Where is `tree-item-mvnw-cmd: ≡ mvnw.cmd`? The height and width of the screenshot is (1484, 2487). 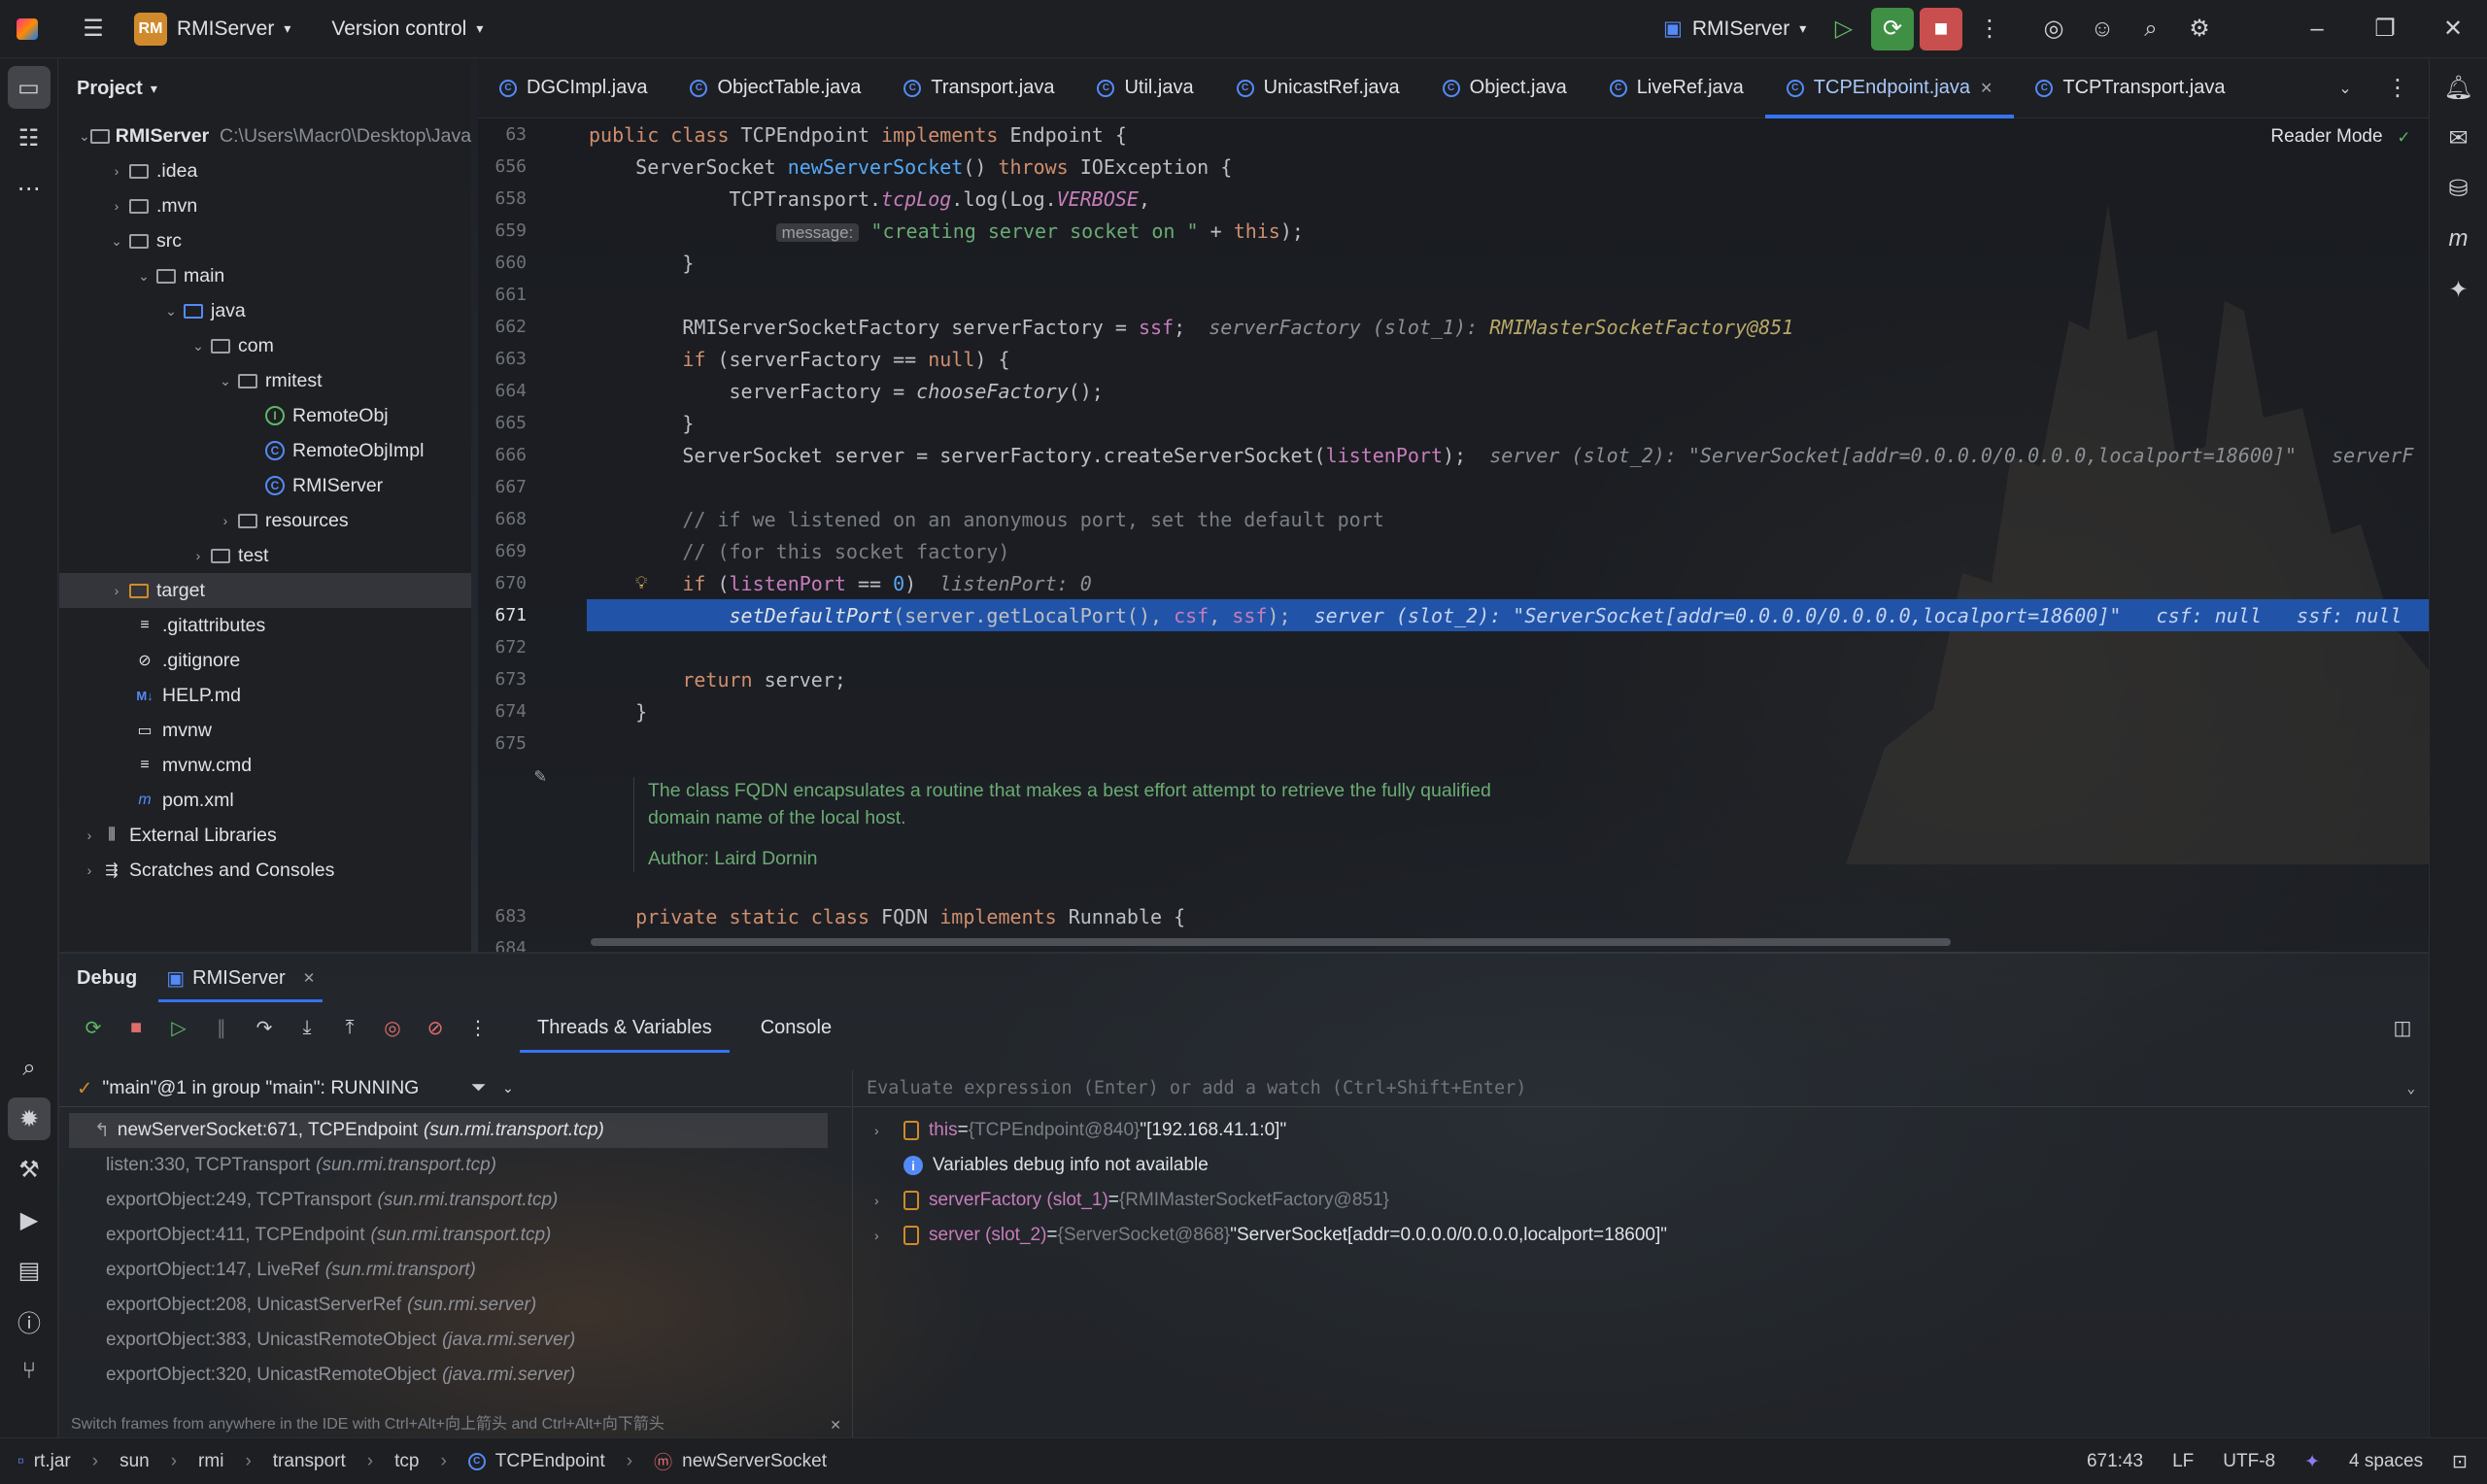
tree-item-mvnw-cmd: ≡ mvnw.cmd is located at coordinates (265, 765).